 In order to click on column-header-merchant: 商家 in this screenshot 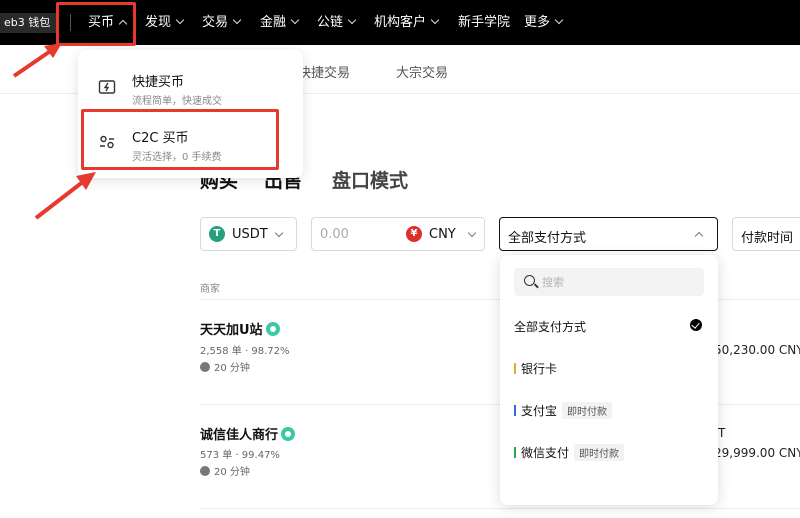, I will do `click(210, 289)`.